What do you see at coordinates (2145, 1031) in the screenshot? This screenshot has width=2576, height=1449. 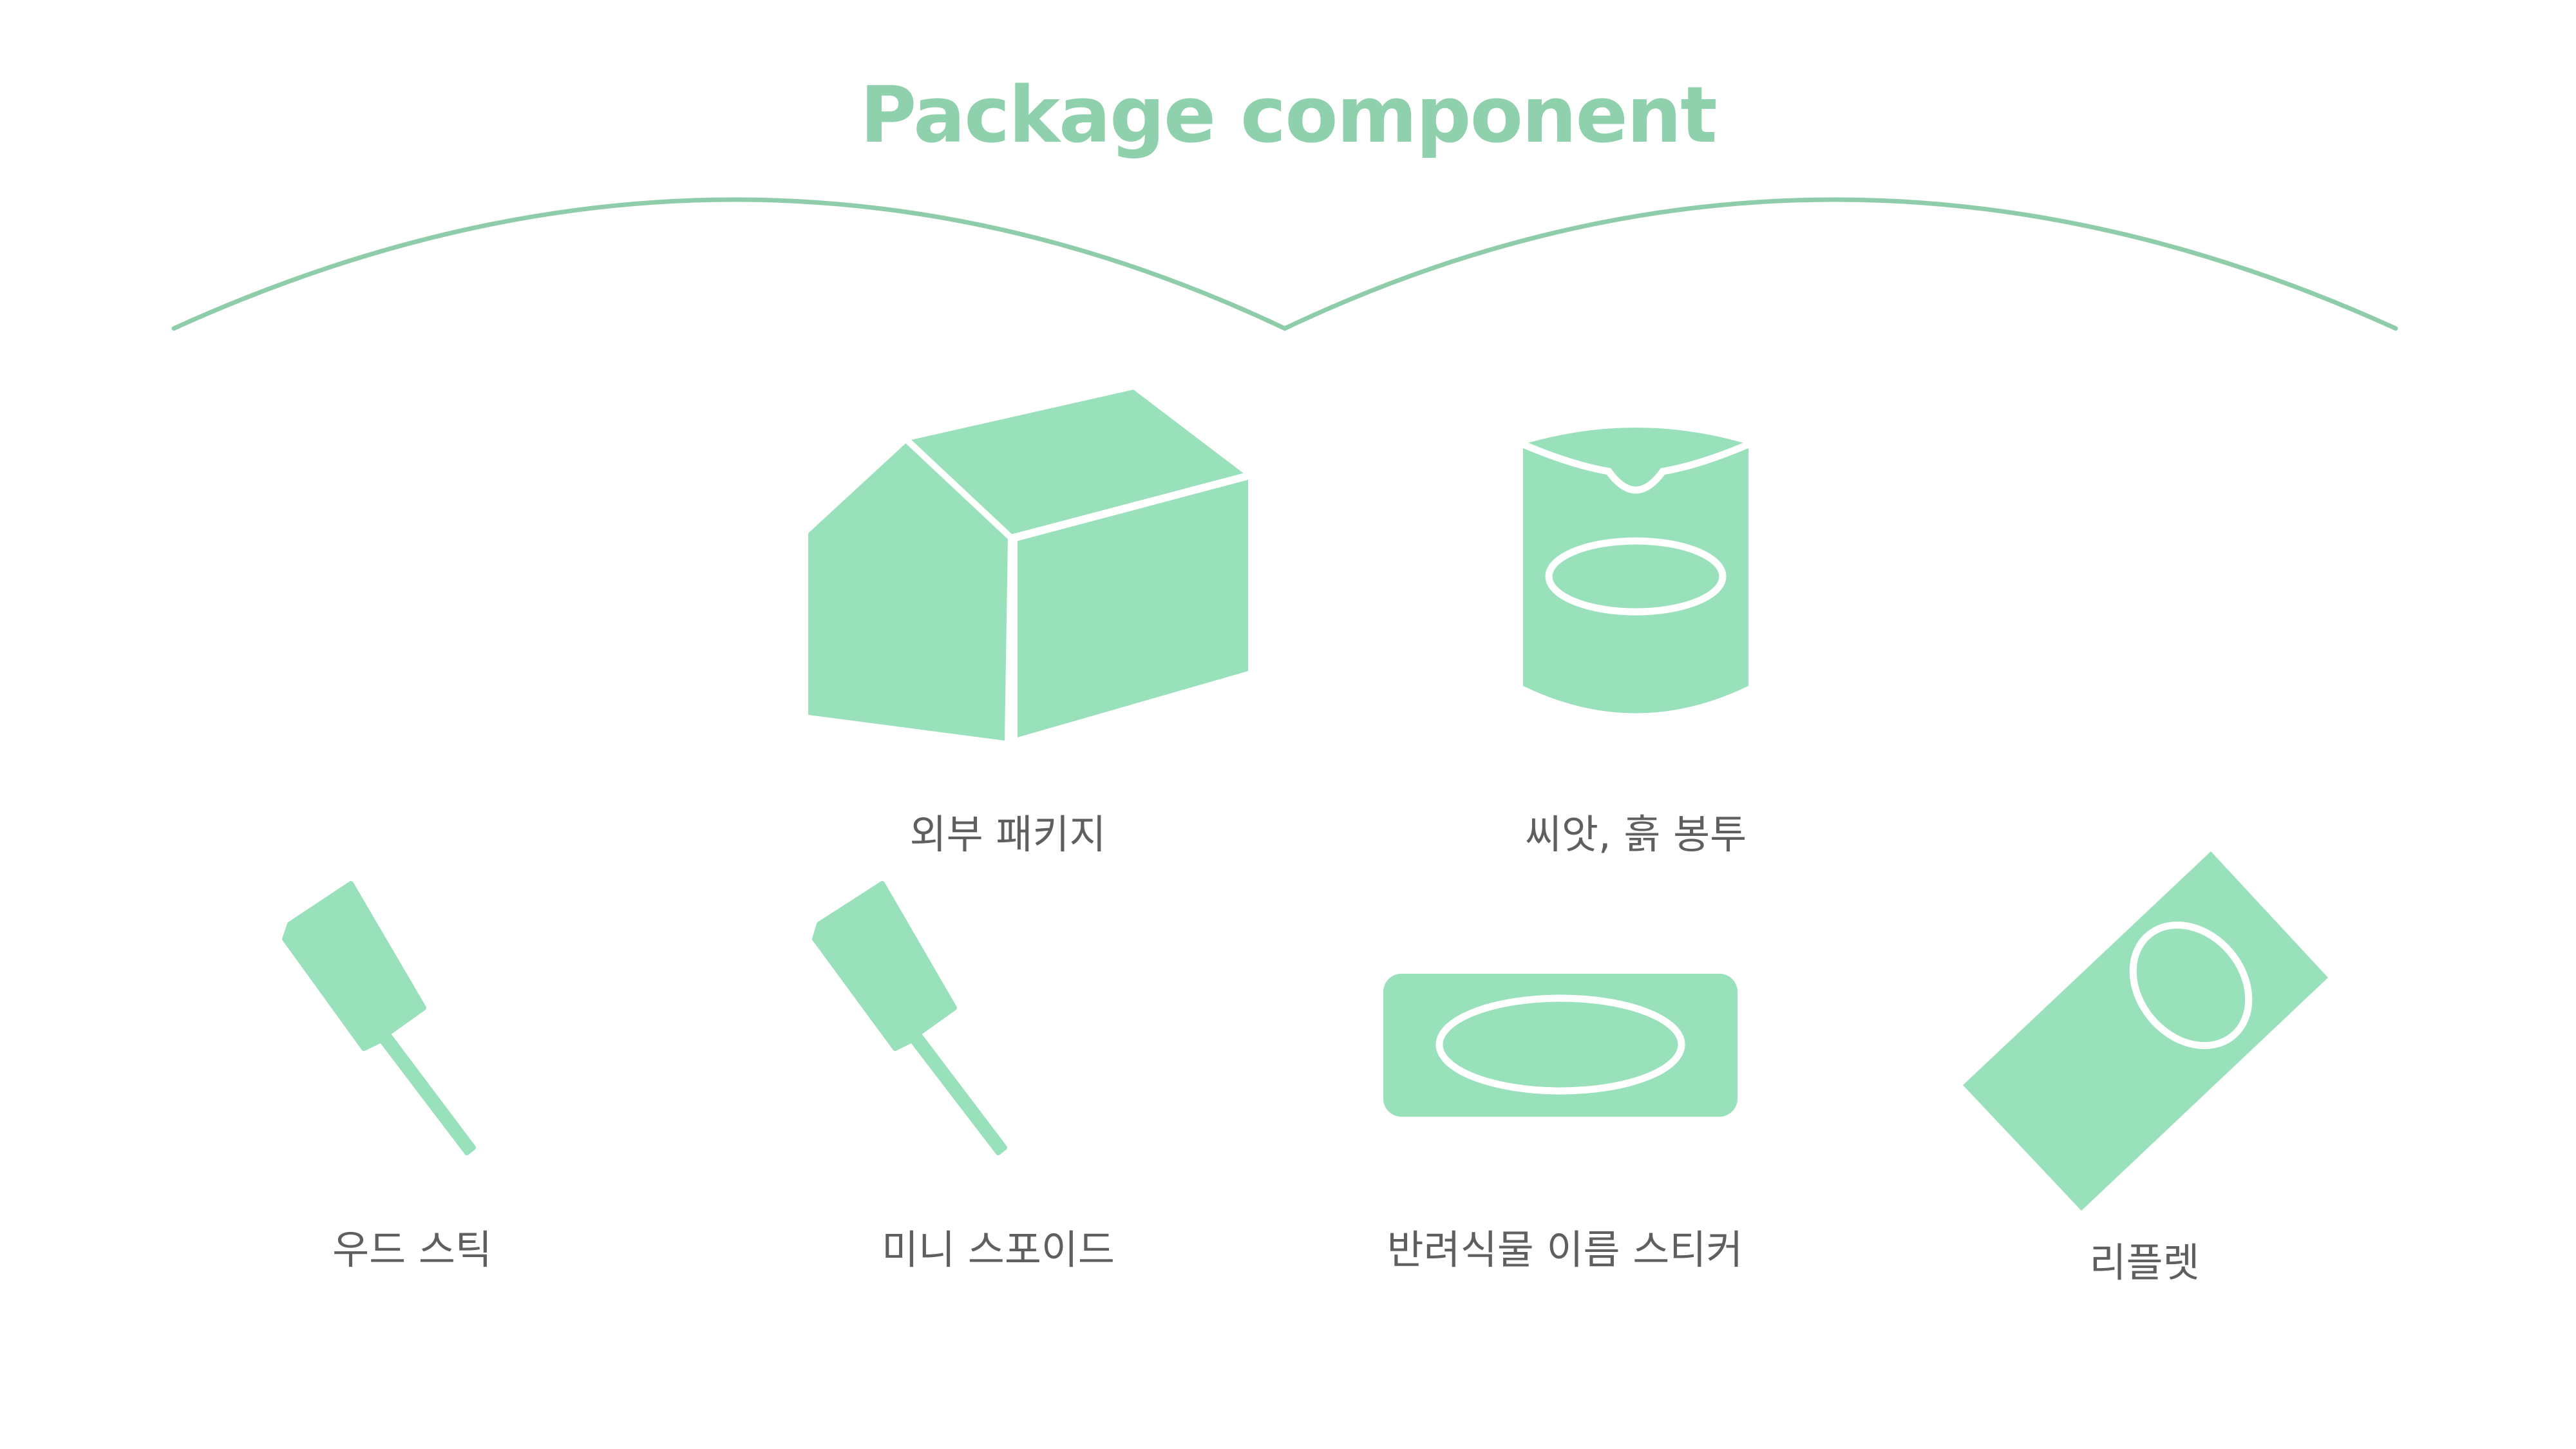 I see `leaflet-icon` at bounding box center [2145, 1031].